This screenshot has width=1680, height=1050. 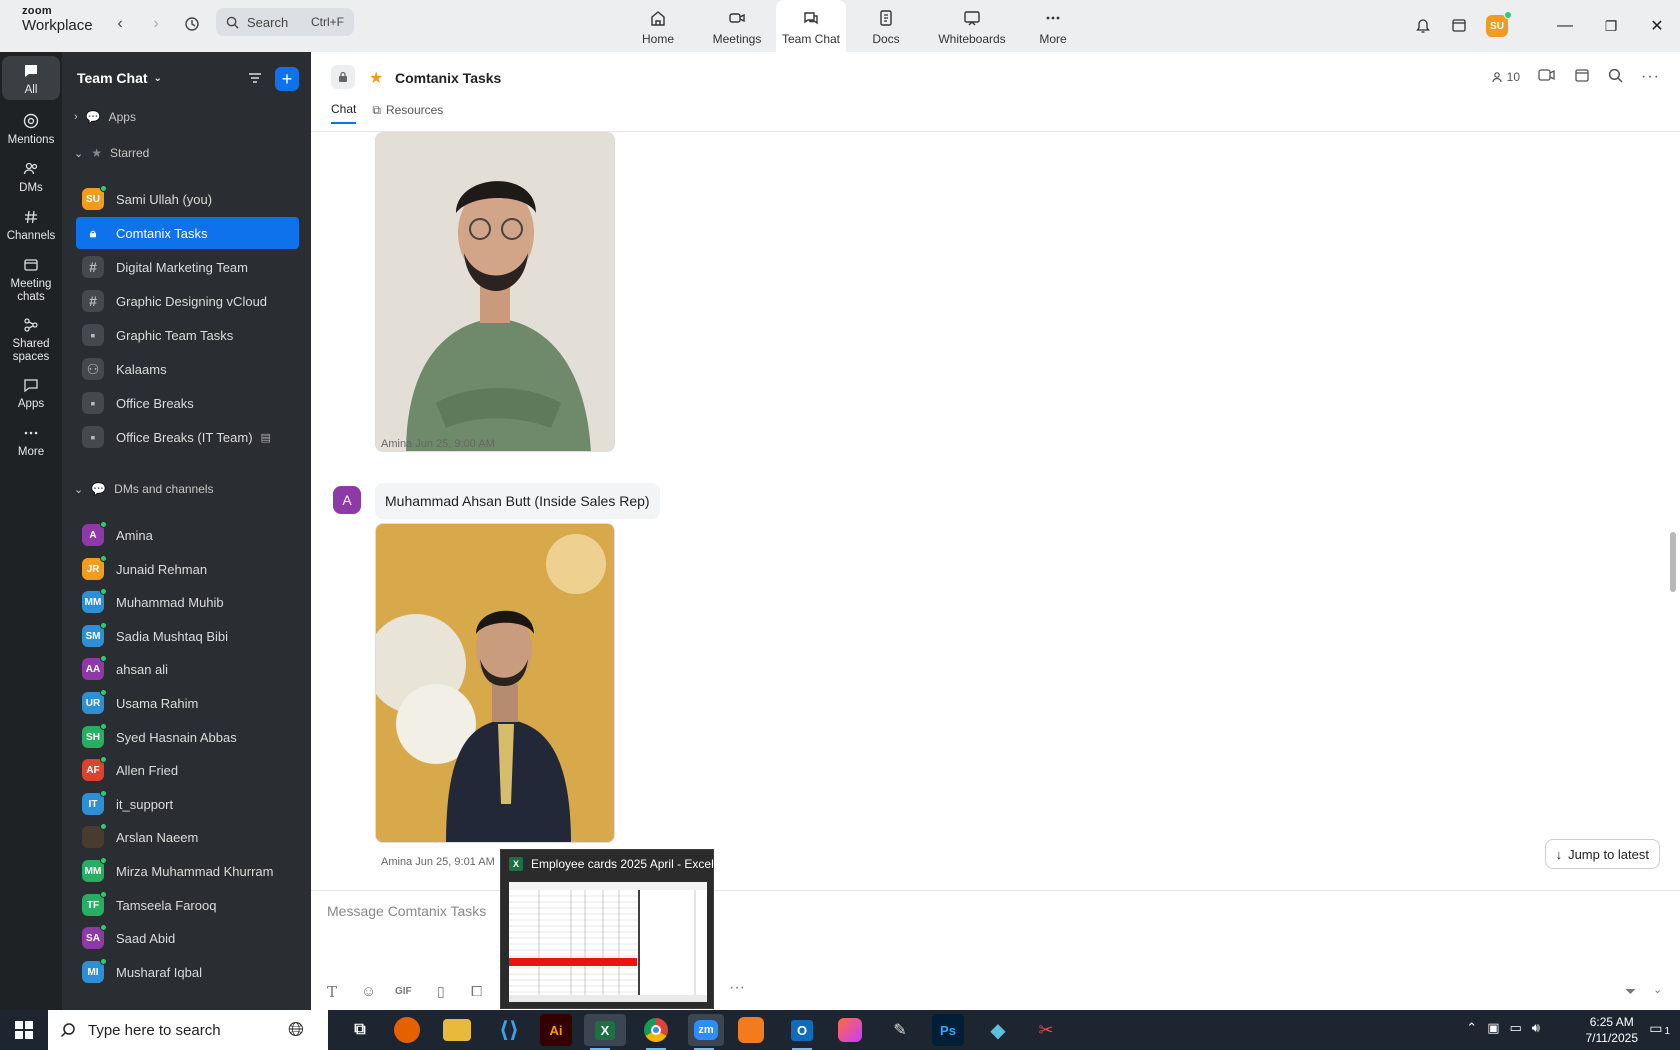 What do you see at coordinates (802, 1032) in the screenshot?
I see `outlook-icon: O` at bounding box center [802, 1032].